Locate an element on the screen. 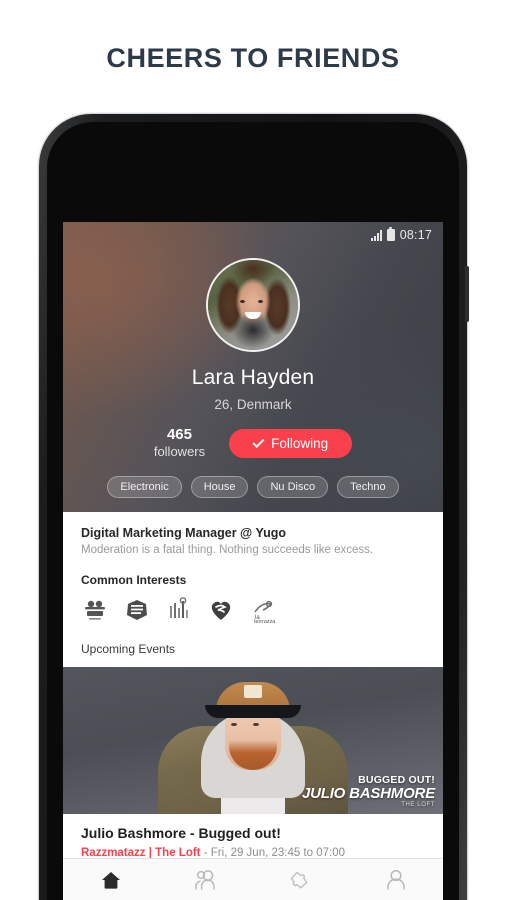  tab-friends is located at coordinates (205, 879).